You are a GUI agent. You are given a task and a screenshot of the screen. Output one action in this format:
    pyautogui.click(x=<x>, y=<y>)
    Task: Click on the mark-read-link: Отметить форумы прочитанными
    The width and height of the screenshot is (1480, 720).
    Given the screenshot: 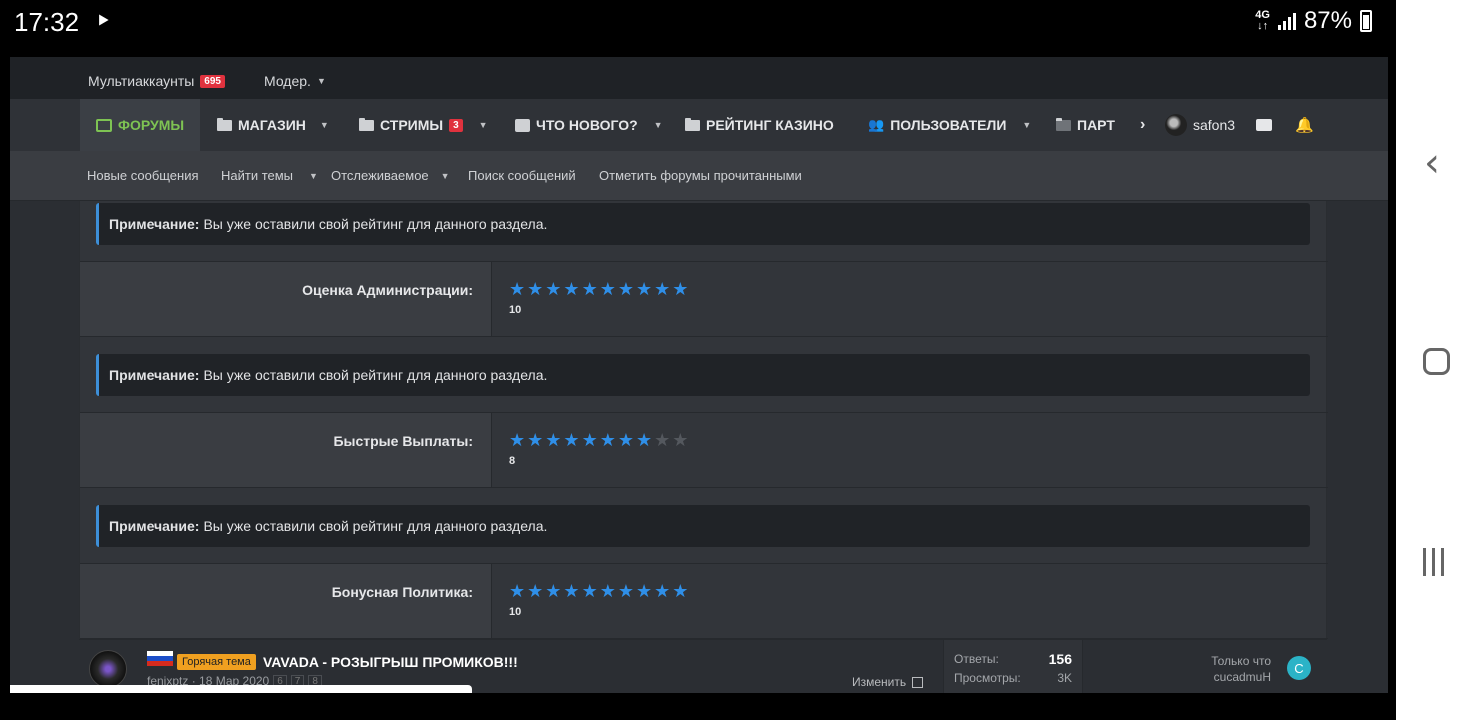 What is the action you would take?
    pyautogui.click(x=700, y=175)
    